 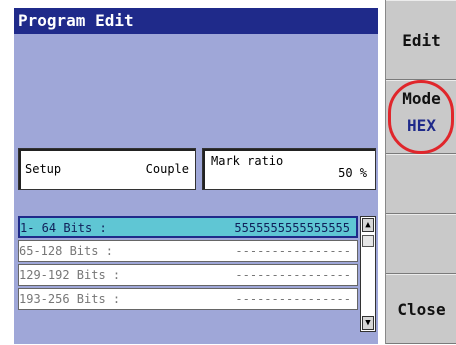 I want to click on bit-row-1-64: 1- 64 Bits : 5555555555555555, so click(x=188, y=227).